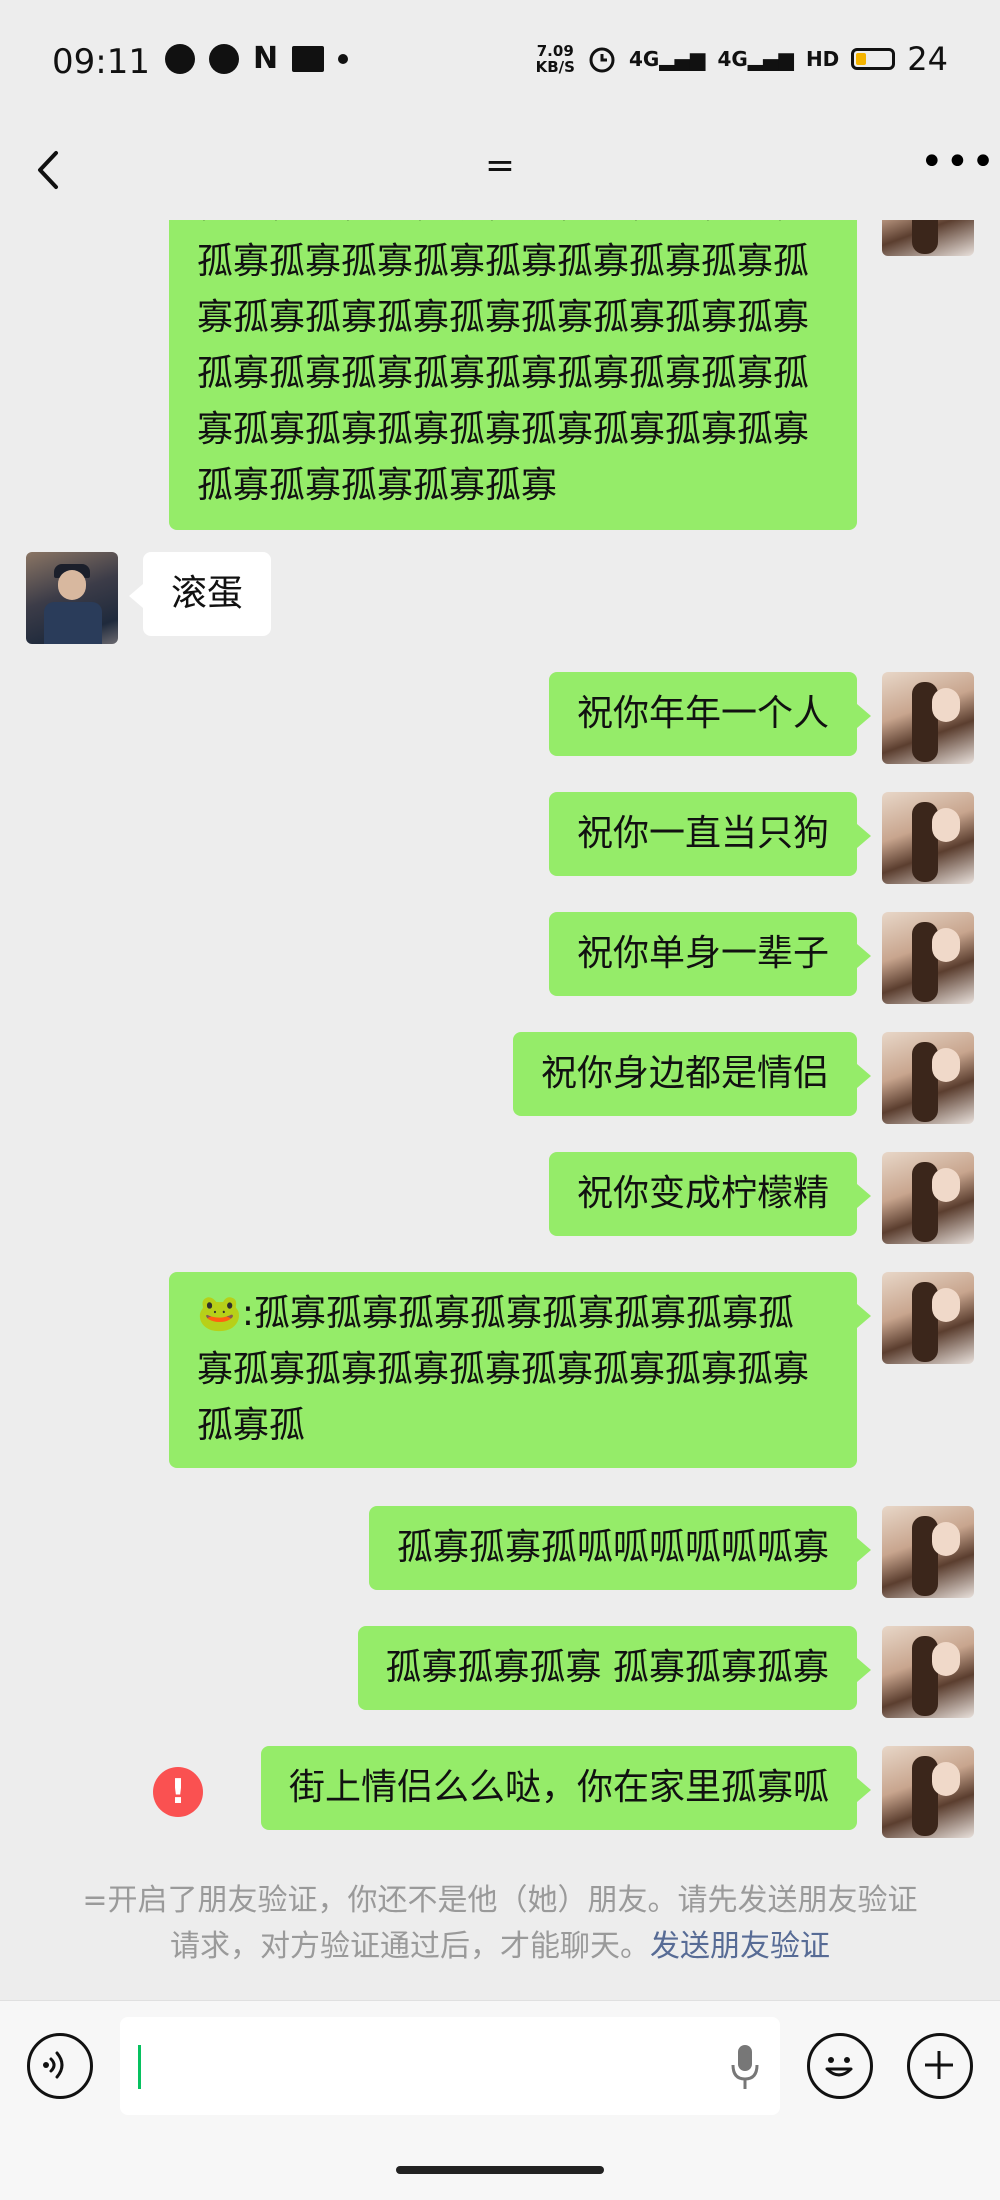  I want to click on network-speed: 7.09 KB/S, so click(555, 59).